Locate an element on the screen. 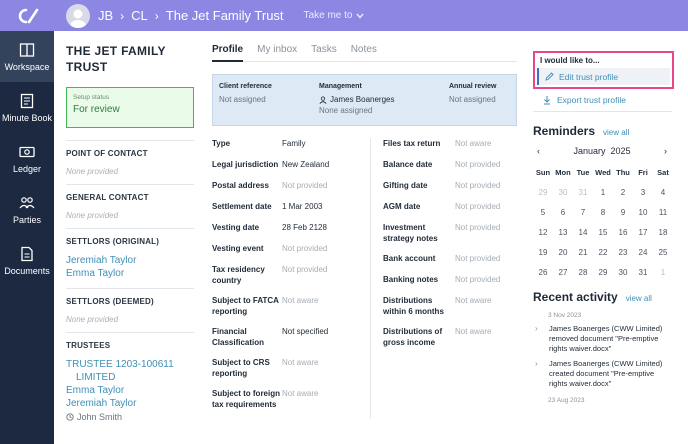 This screenshot has height=444, width=688. tab-tasks: Tasks is located at coordinates (324, 52).